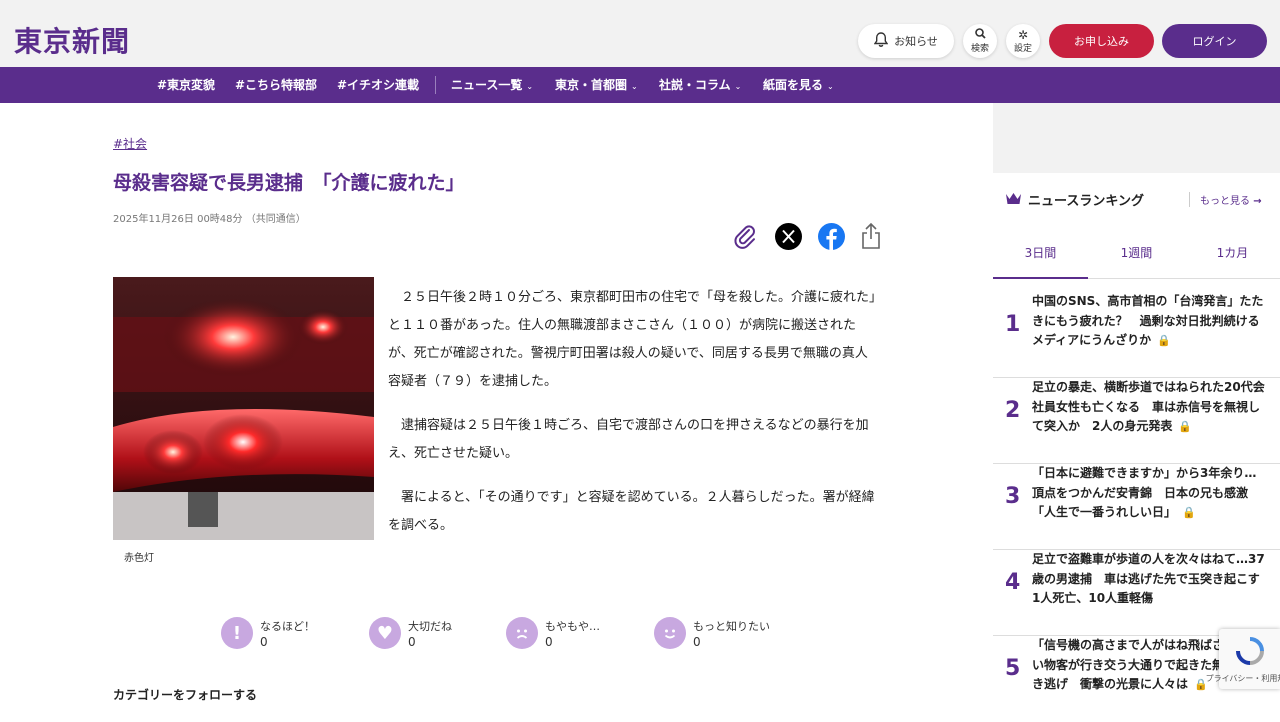 This screenshot has width=1280, height=722. I want to click on facebook-icon, so click(831, 238).